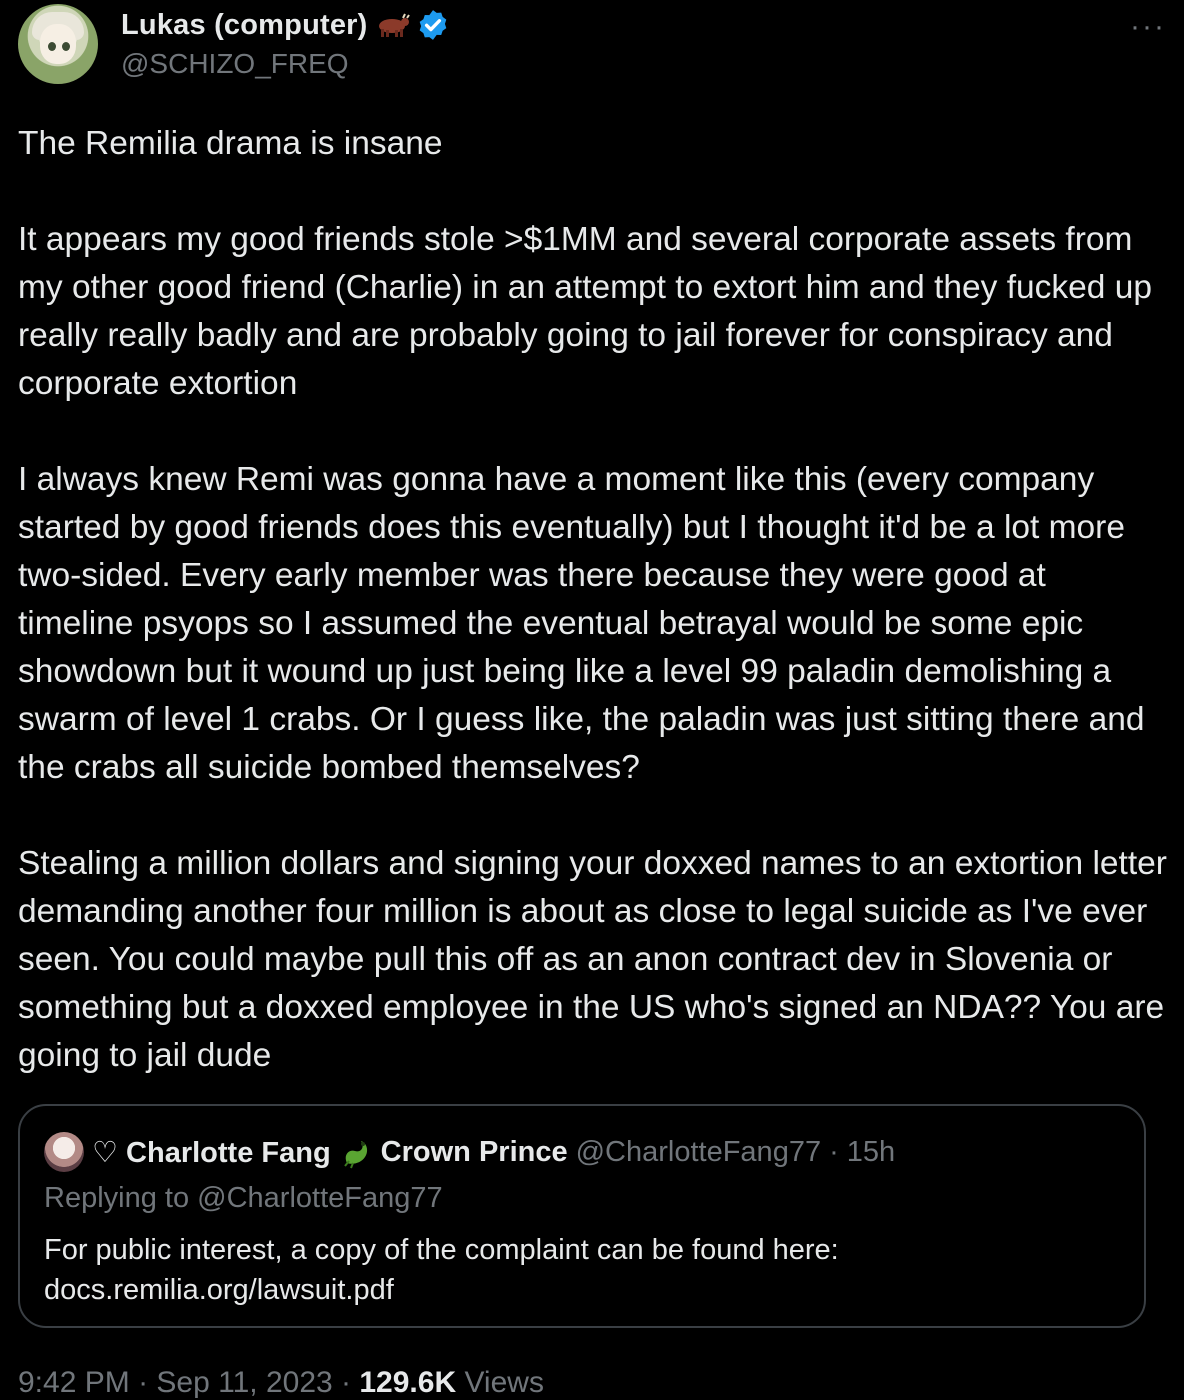 The height and width of the screenshot is (1400, 1184). I want to click on more-options-icon: ···, so click(1148, 27).